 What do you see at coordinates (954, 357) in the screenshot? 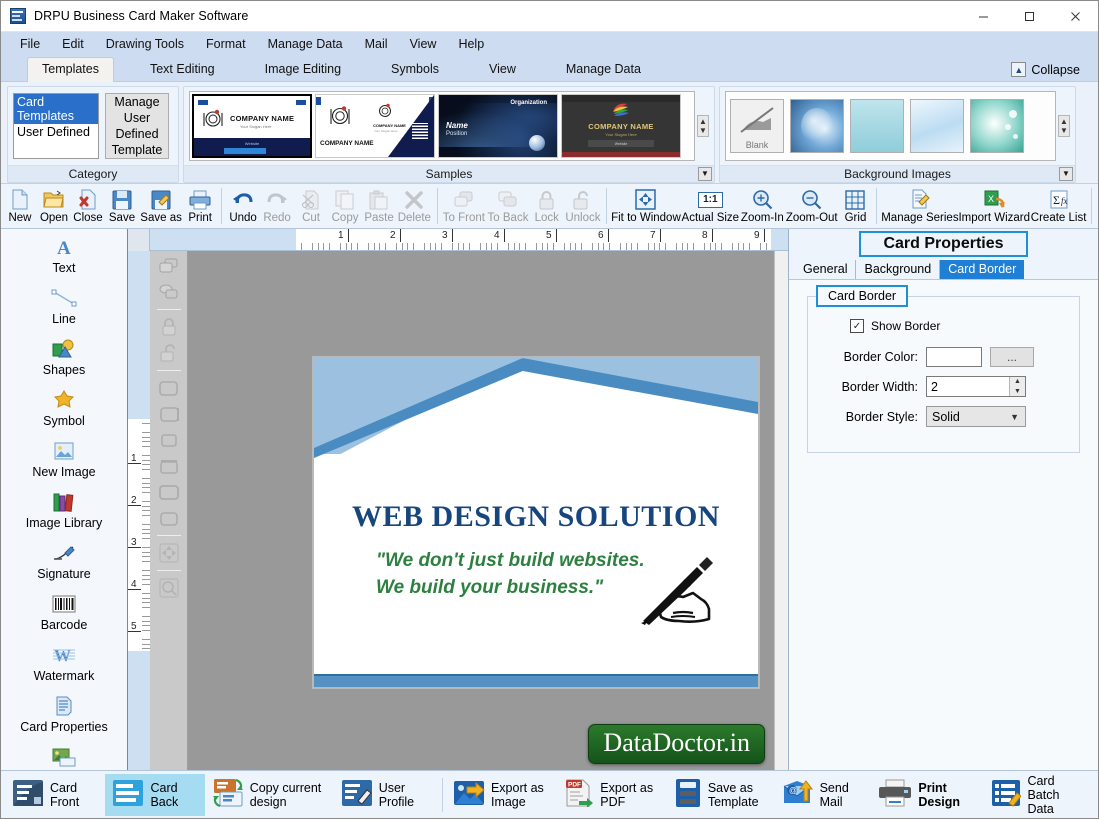
I see `border-color-swatch` at bounding box center [954, 357].